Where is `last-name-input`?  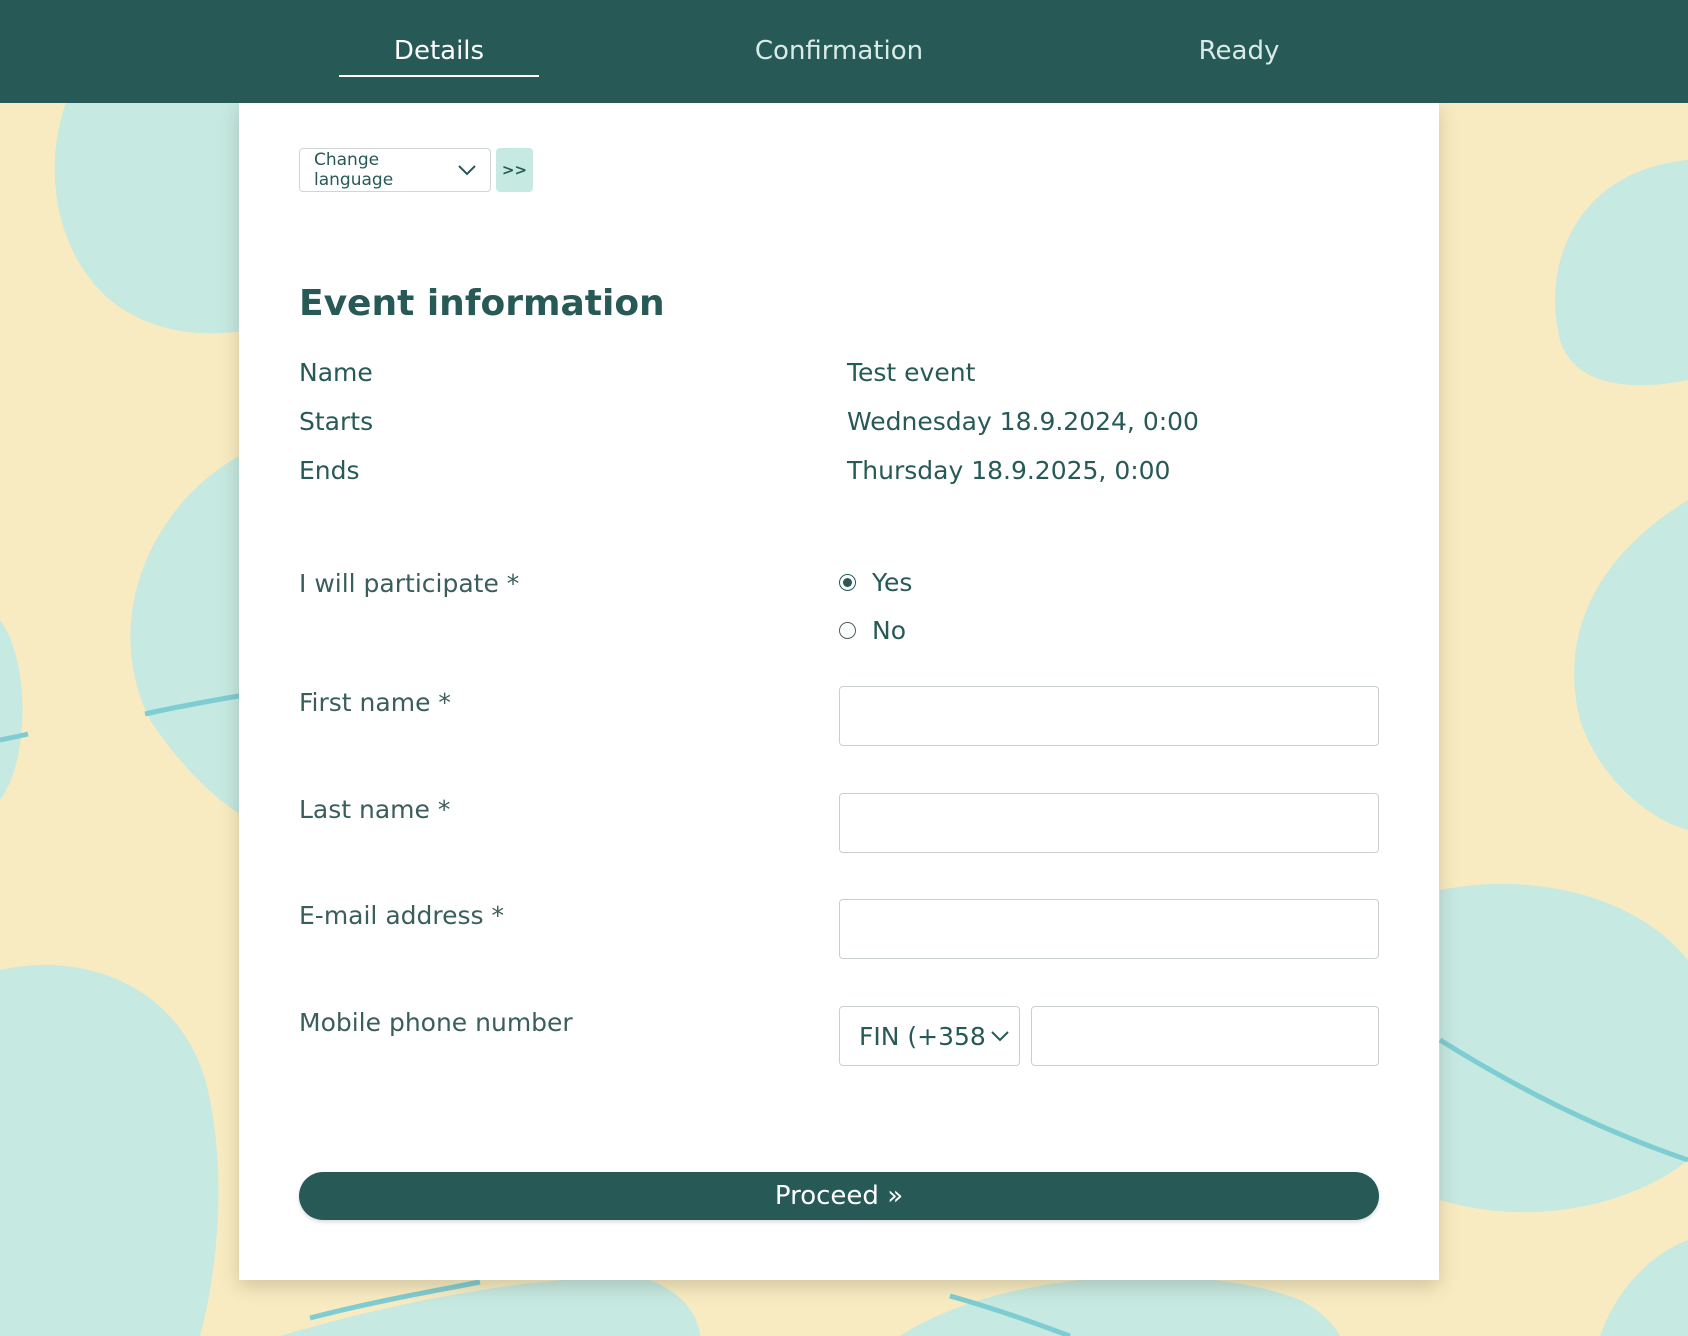 last-name-input is located at coordinates (1109, 823).